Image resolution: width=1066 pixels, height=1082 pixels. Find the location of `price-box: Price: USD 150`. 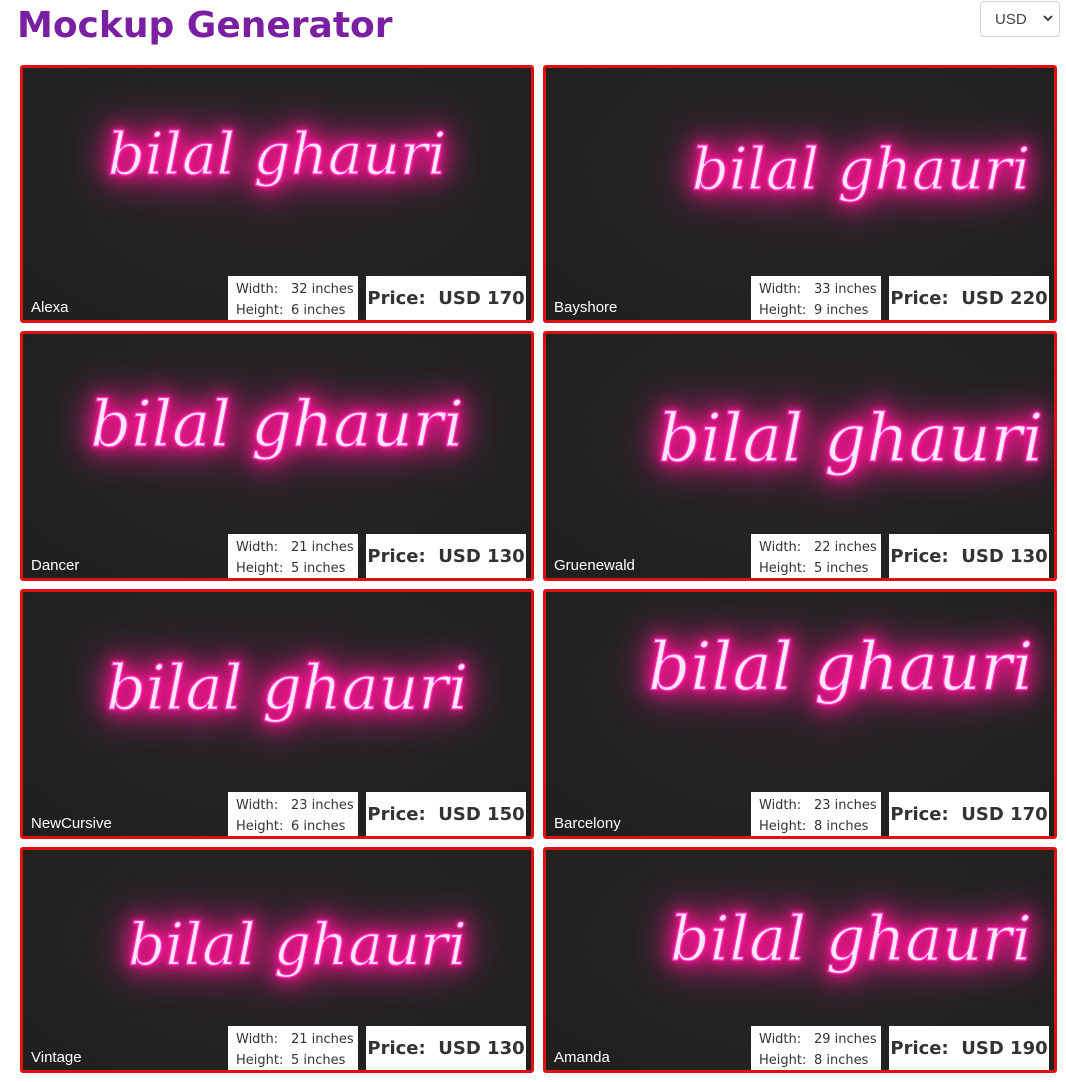

price-box: Price: USD 150 is located at coordinates (446, 814).